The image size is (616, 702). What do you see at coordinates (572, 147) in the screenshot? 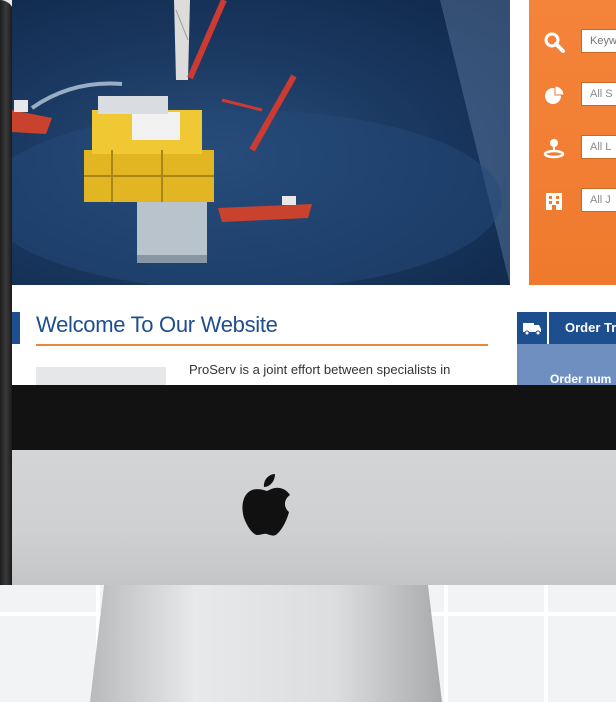
I see `search-row-location: All L` at bounding box center [572, 147].